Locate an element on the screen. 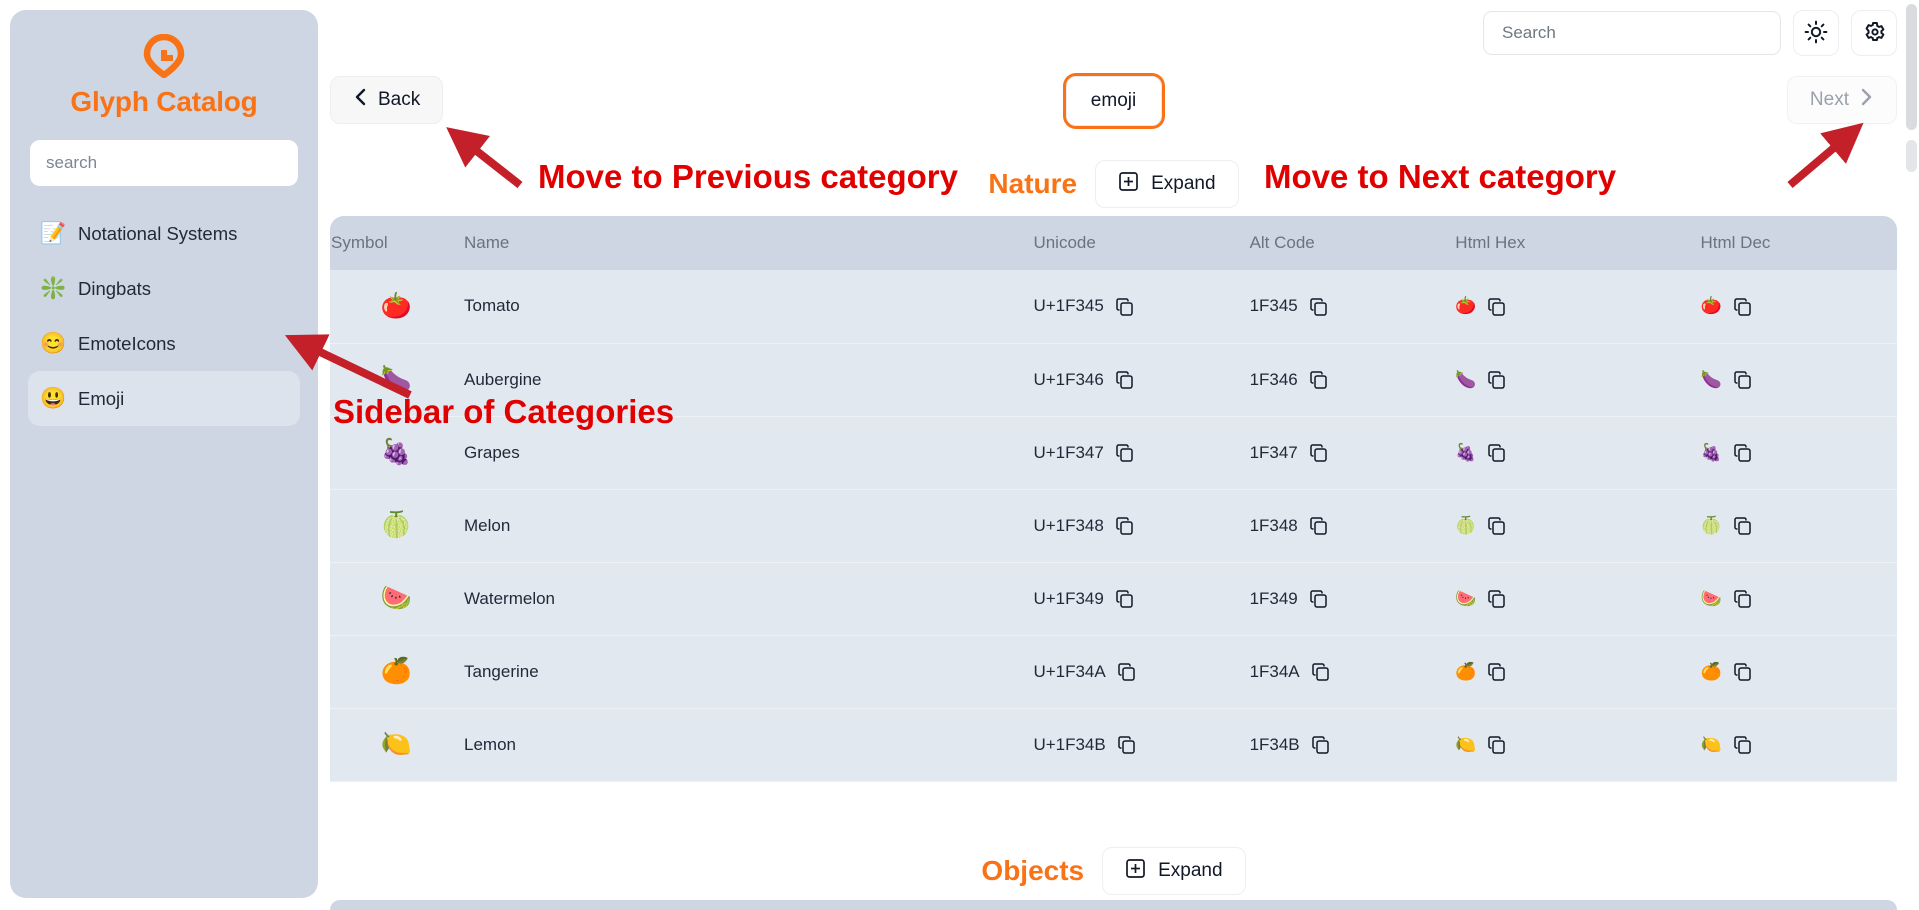 Image resolution: width=1919 pixels, height=910 pixels. htmldec: 🍊 is located at coordinates (1726, 672).